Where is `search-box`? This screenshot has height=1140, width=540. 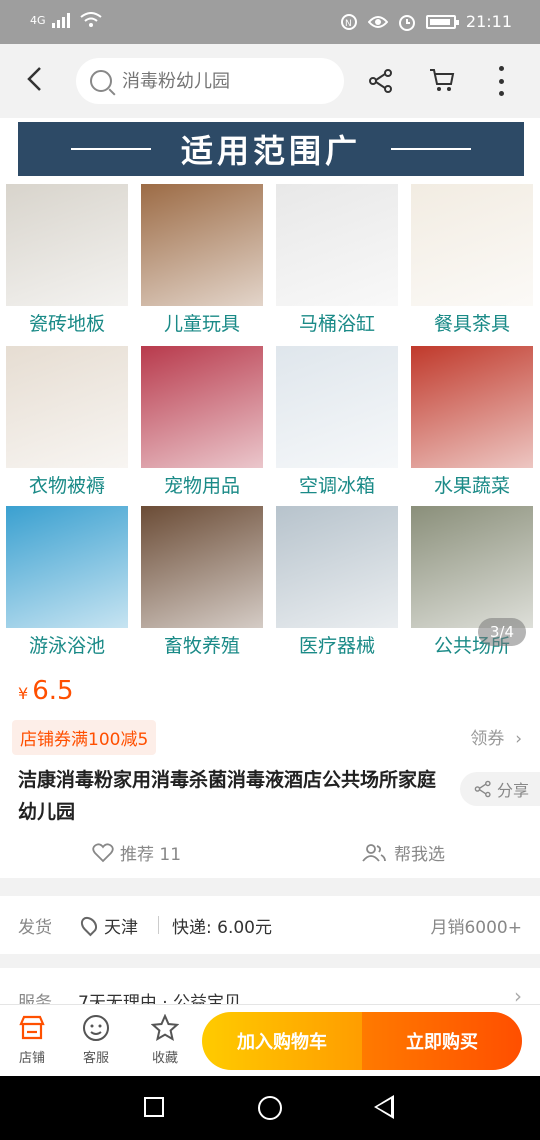
search-box is located at coordinates (210, 81).